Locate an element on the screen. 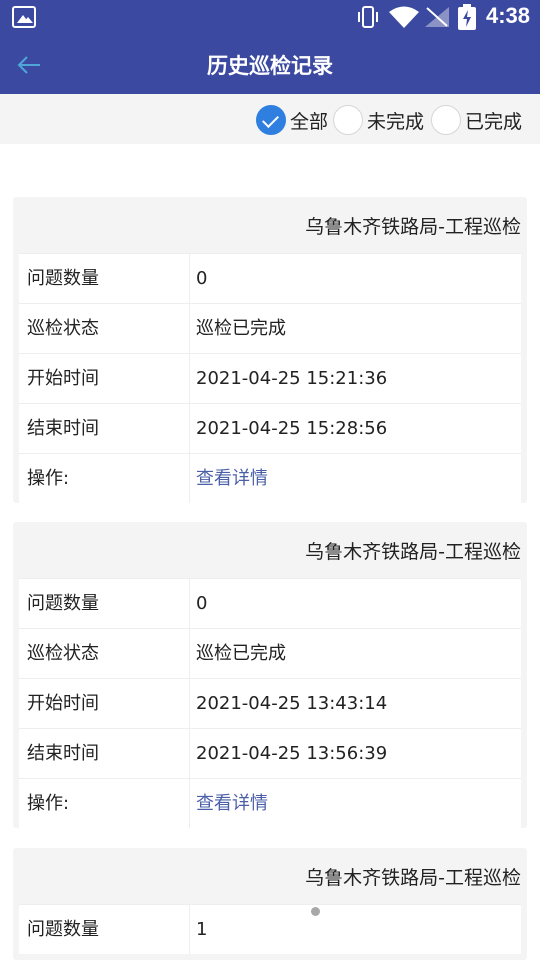 Image resolution: width=540 pixels, height=960 pixels. record-row: 问题数量 1 is located at coordinates (270, 929).